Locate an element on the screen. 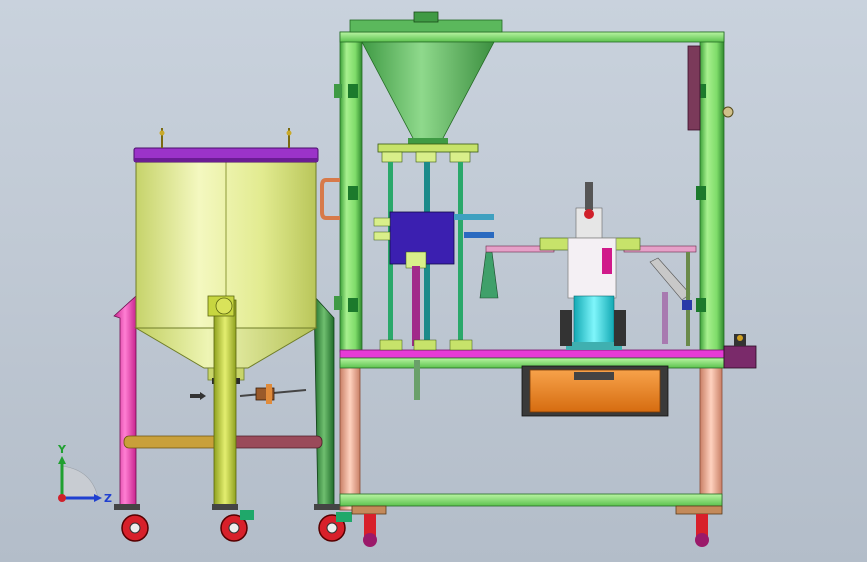 The width and height of the screenshot is (867, 562). sealing-station is located at coordinates (591, 266).